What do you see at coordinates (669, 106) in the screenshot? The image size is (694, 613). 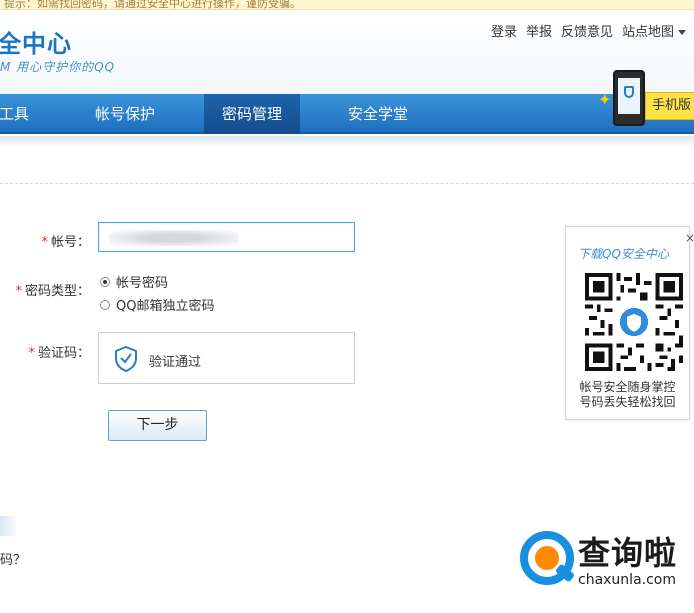 I see `mobile-version-tag: 手机版` at bounding box center [669, 106].